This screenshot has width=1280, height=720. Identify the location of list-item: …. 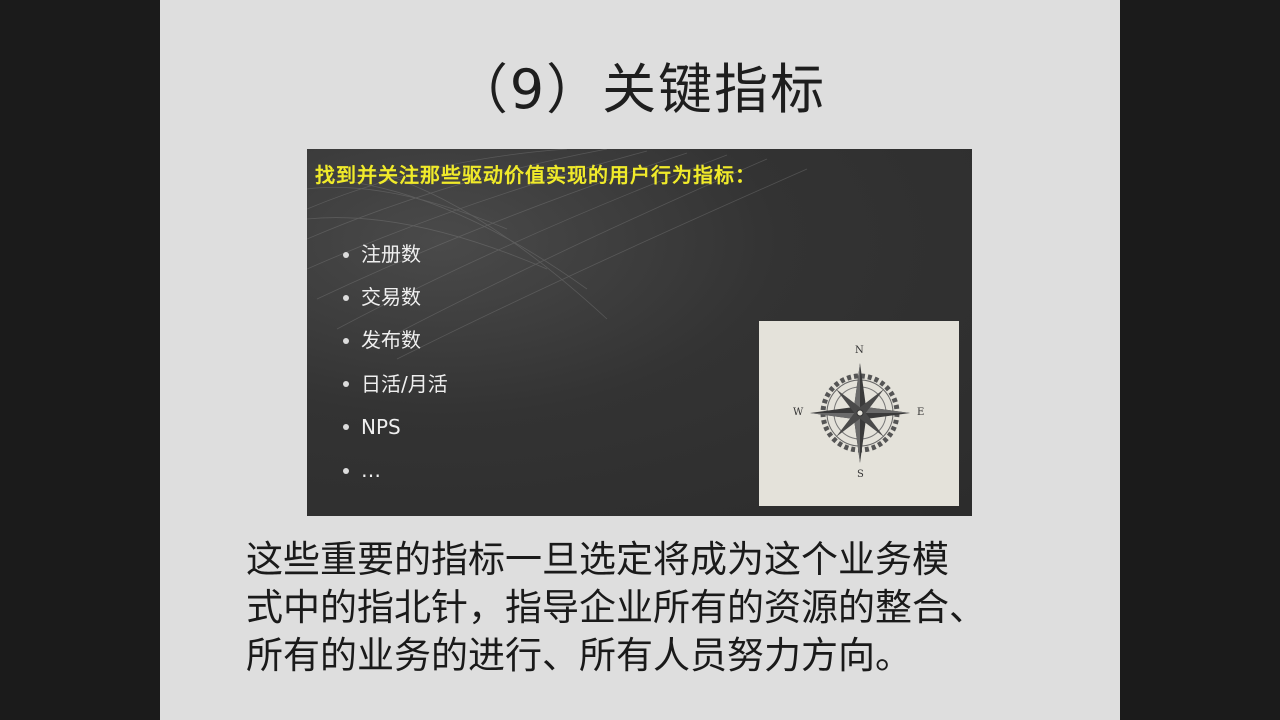
(395, 470).